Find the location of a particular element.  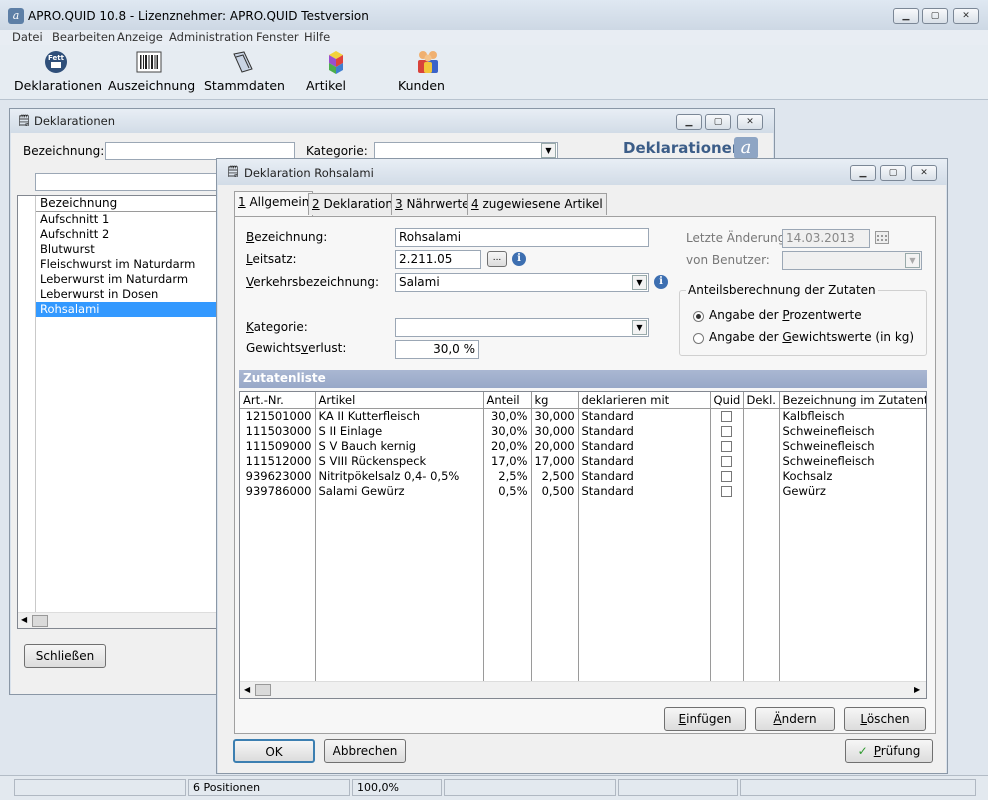

leitsatz-input: 2.211.05 is located at coordinates (438, 259).